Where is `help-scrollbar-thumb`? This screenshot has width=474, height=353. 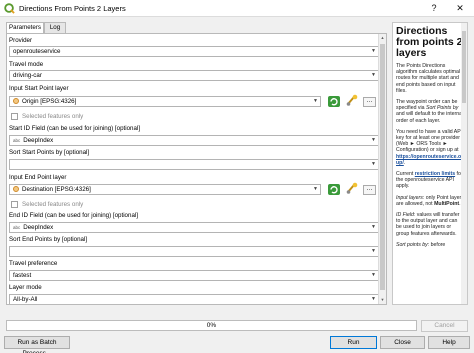 help-scrollbar-thumb is located at coordinates (464, 67).